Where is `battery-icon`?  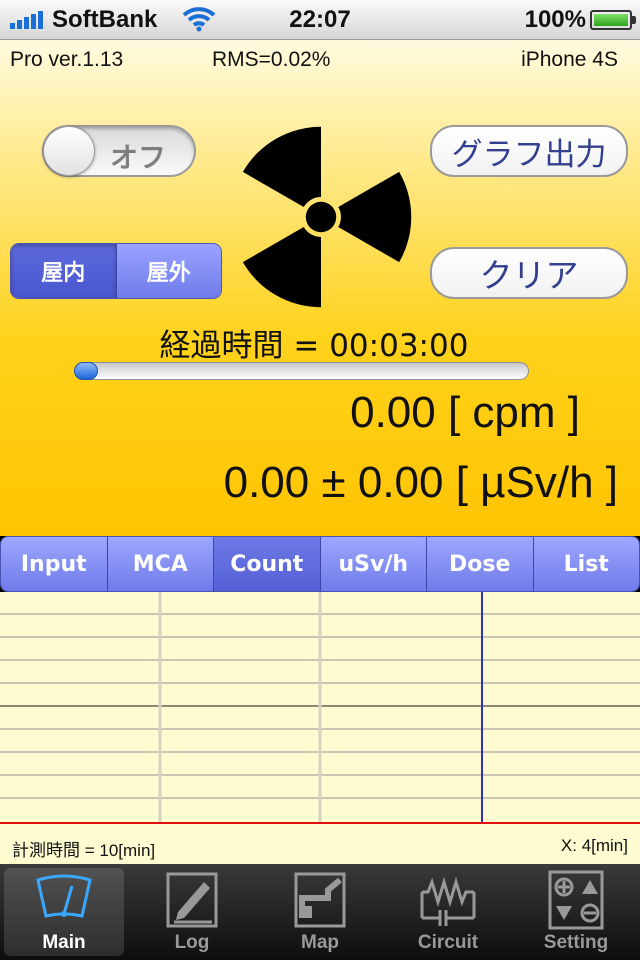 battery-icon is located at coordinates (613, 20).